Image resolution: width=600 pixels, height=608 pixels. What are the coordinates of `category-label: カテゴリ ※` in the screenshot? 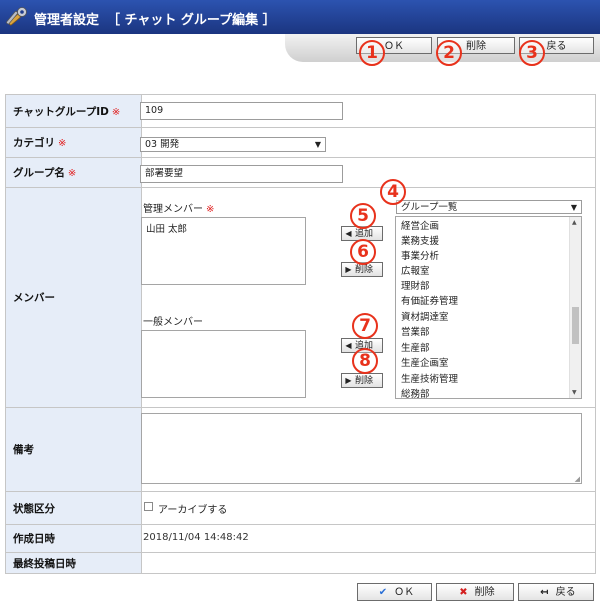 It's located at (73, 142).